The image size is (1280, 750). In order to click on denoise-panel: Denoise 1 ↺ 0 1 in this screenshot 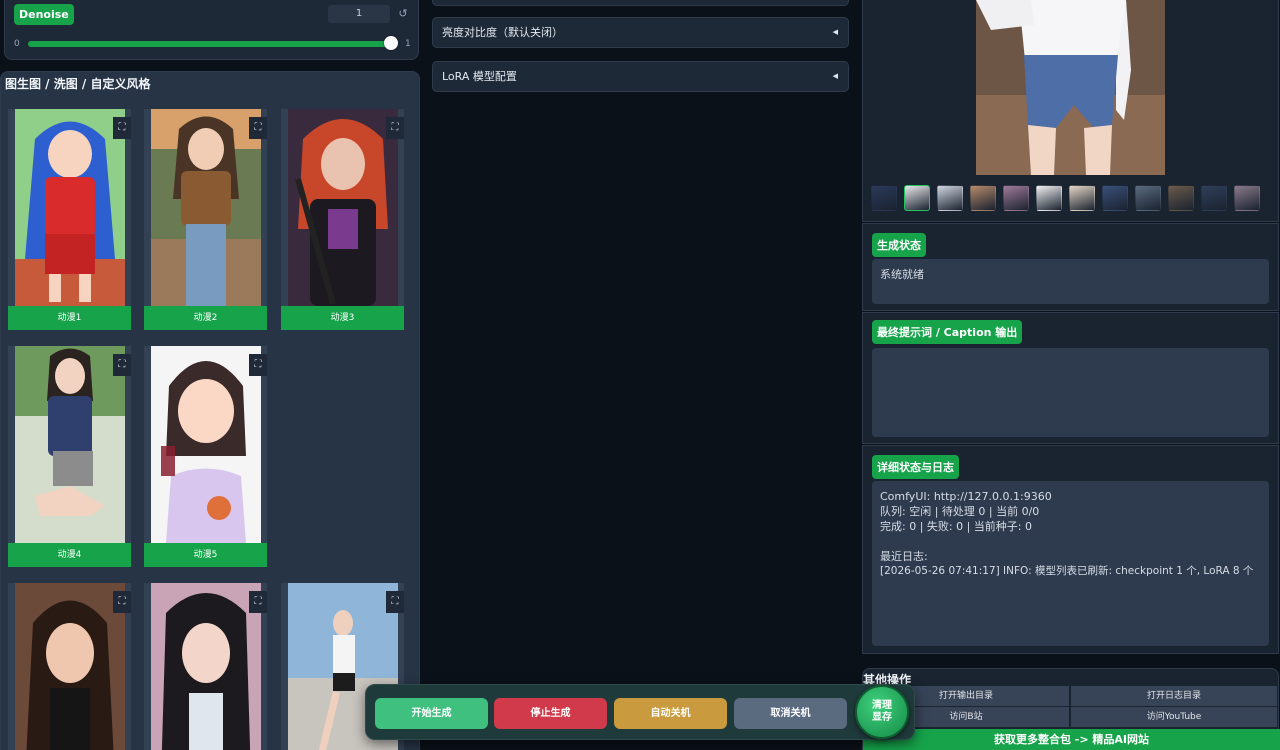, I will do `click(211, 30)`.